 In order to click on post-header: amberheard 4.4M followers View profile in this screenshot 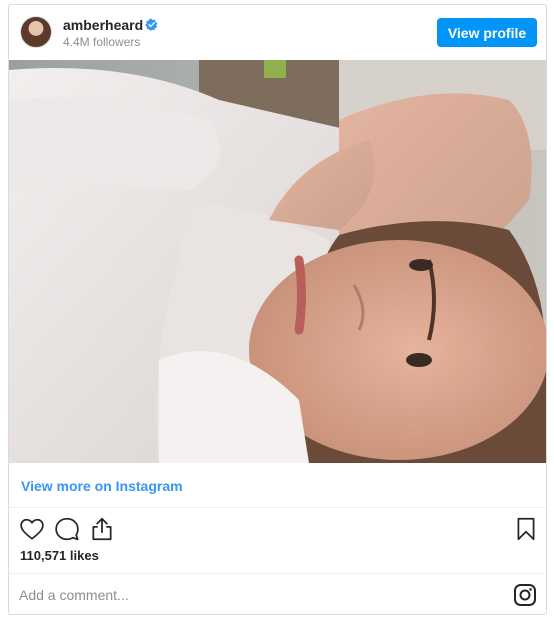, I will do `click(277, 32)`.